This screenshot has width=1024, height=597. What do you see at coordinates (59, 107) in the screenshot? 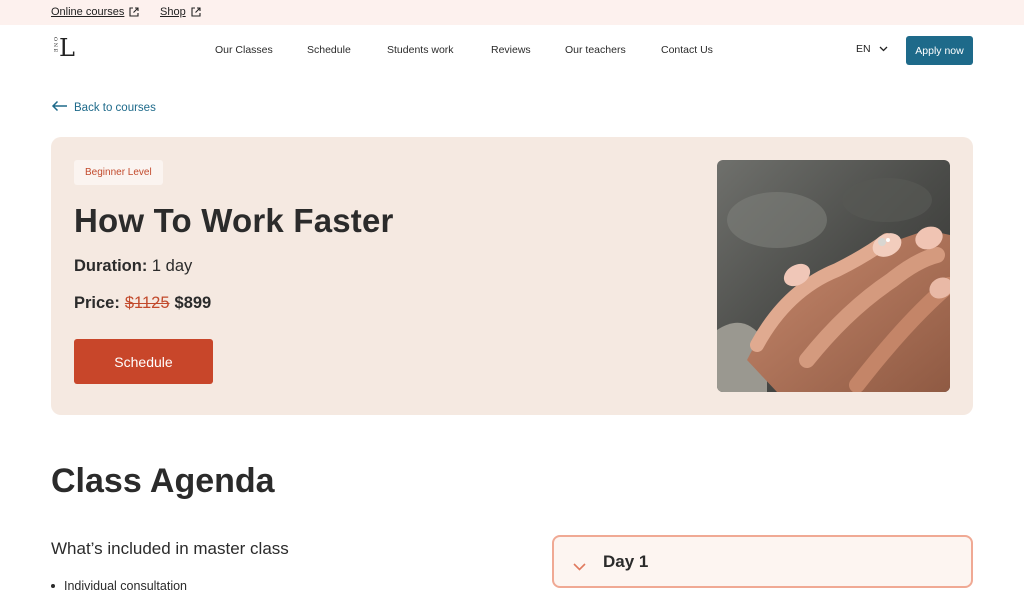
I see `arrow-left-icon` at bounding box center [59, 107].